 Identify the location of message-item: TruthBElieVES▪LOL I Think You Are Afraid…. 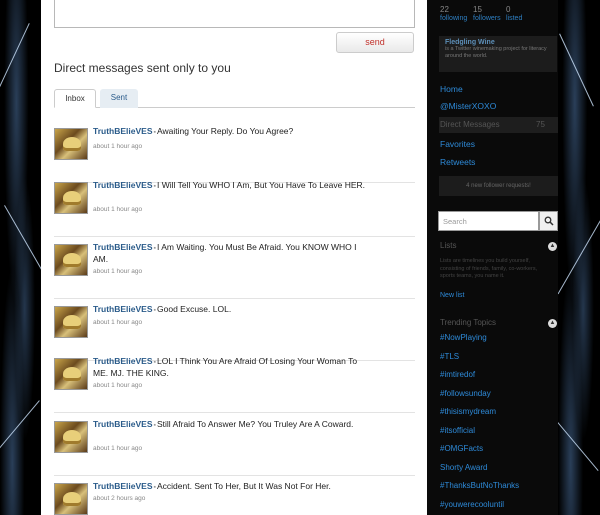
(234, 384).